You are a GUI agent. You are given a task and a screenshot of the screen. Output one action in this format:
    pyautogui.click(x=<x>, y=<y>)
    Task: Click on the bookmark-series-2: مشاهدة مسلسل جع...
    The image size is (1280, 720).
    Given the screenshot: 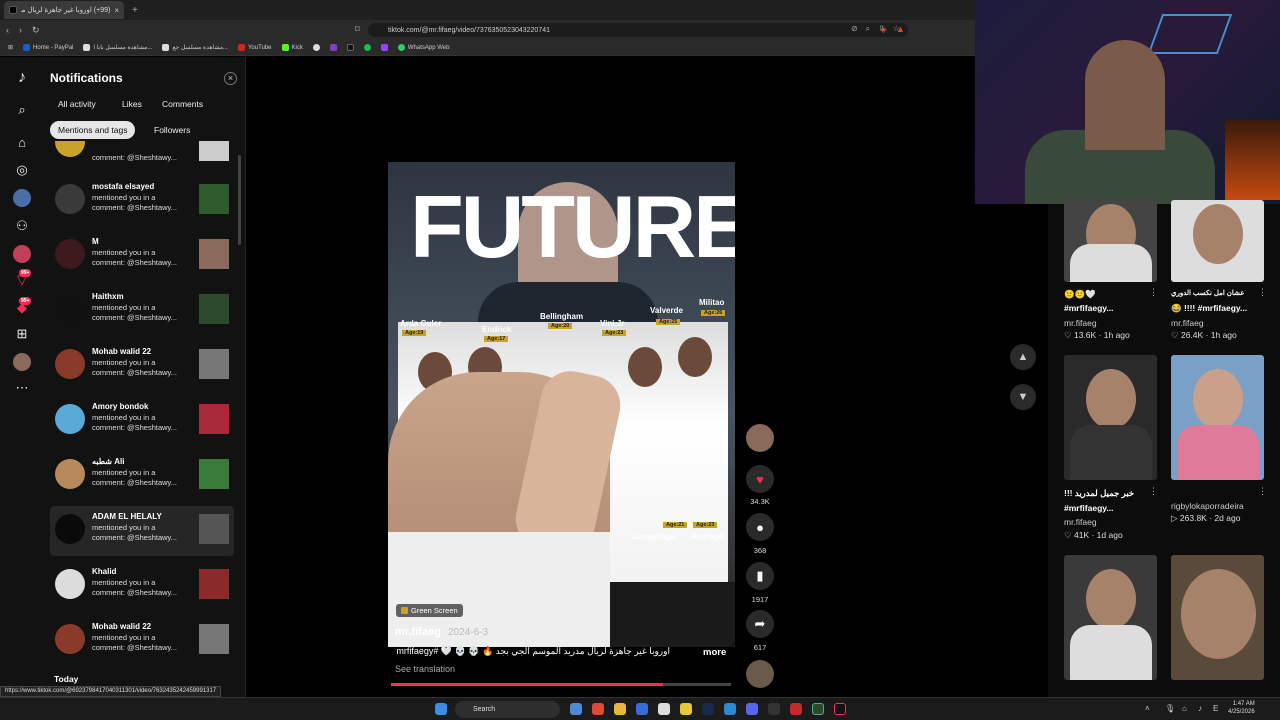 What is the action you would take?
    pyautogui.click(x=195, y=47)
    